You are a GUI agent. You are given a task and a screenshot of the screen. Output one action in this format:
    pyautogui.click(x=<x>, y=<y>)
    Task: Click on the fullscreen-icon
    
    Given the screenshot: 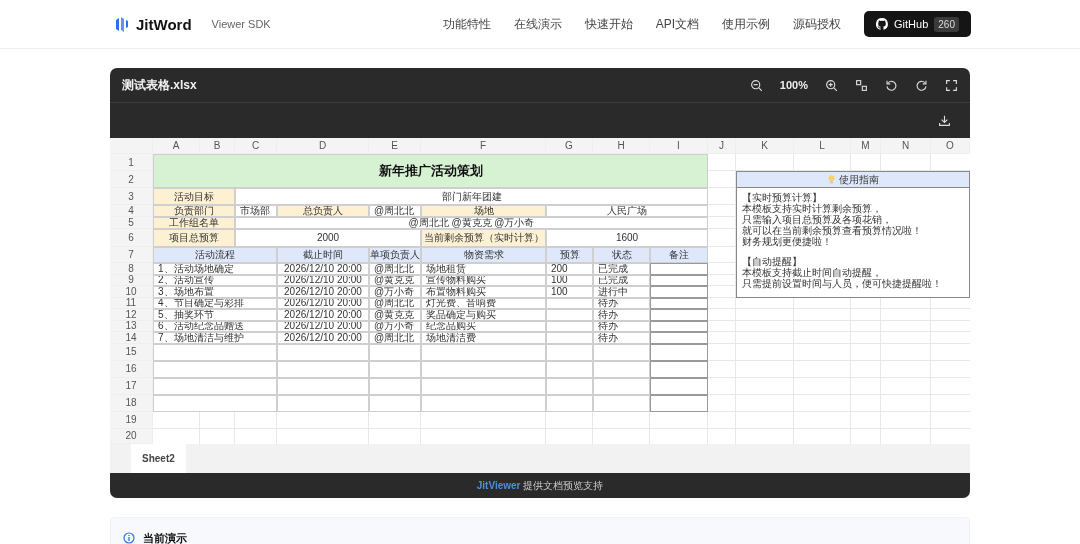 What is the action you would take?
    pyautogui.click(x=951, y=85)
    